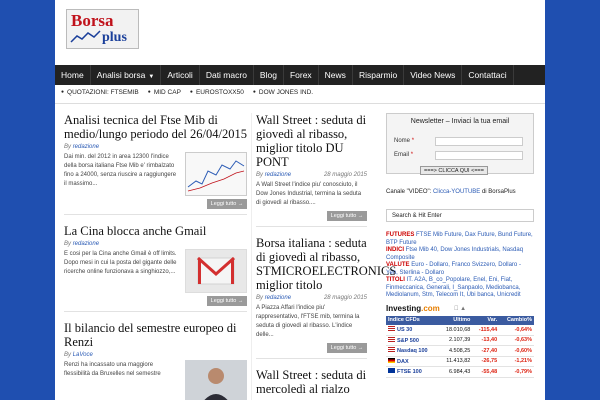  What do you see at coordinates (73, 75) in the screenshot?
I see `nav-home: Home` at bounding box center [73, 75].